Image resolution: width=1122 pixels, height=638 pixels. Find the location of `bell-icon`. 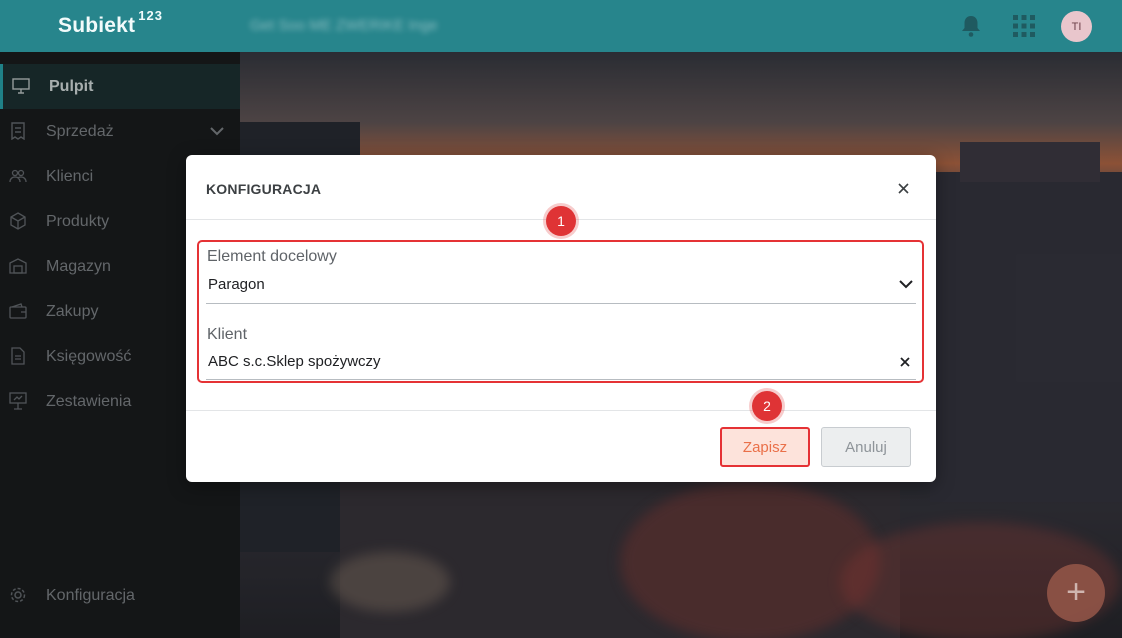

bell-icon is located at coordinates (971, 26).